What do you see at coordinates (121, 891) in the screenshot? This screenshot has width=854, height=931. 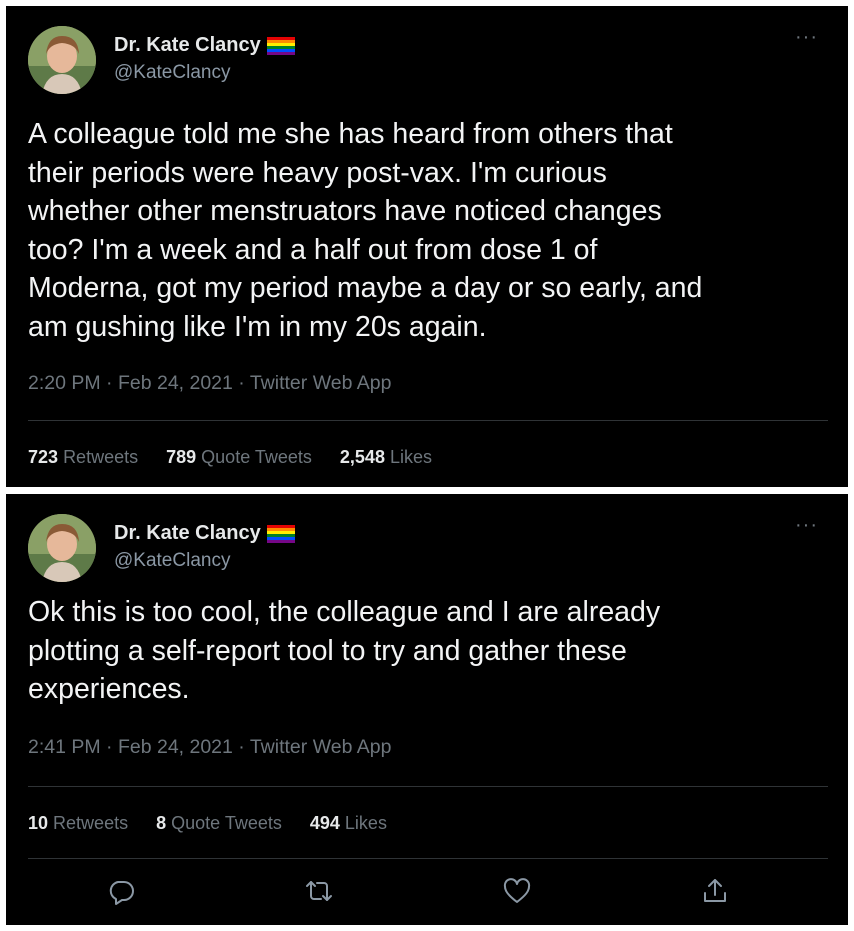 I see `reply-icon` at bounding box center [121, 891].